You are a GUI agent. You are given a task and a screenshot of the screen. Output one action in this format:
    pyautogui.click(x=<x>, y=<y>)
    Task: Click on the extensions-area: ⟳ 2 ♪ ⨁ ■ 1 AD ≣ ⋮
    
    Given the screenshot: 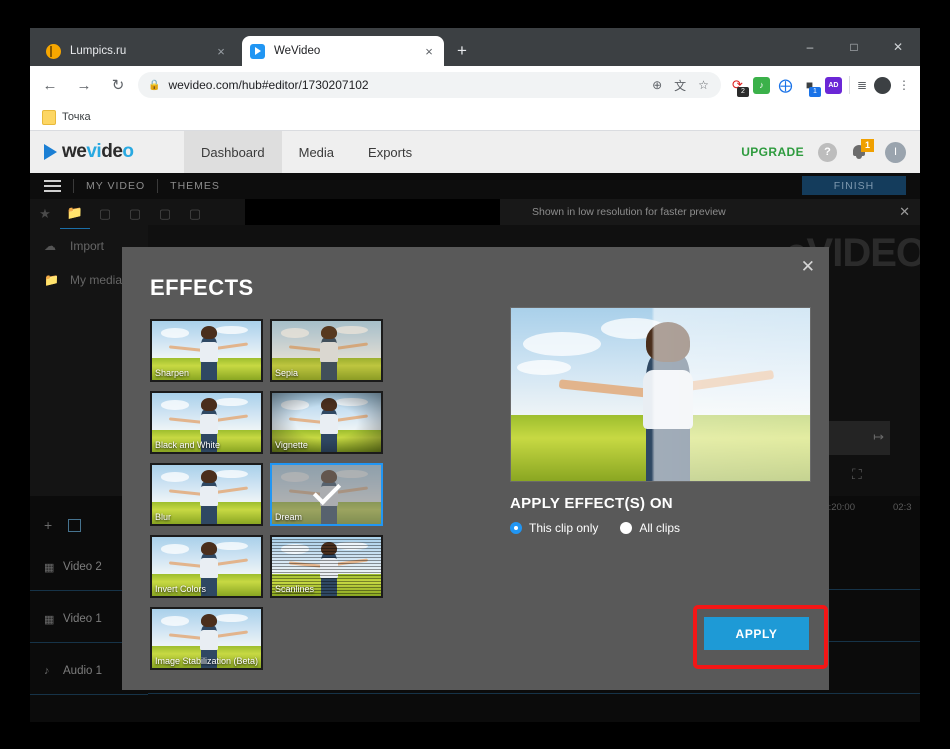 What is the action you would take?
    pyautogui.click(x=824, y=86)
    